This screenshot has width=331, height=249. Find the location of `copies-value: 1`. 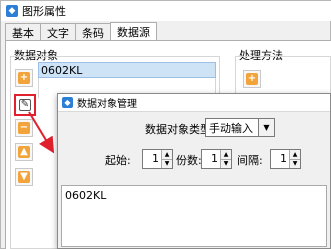

copies-value: 1 is located at coordinates (211, 159).